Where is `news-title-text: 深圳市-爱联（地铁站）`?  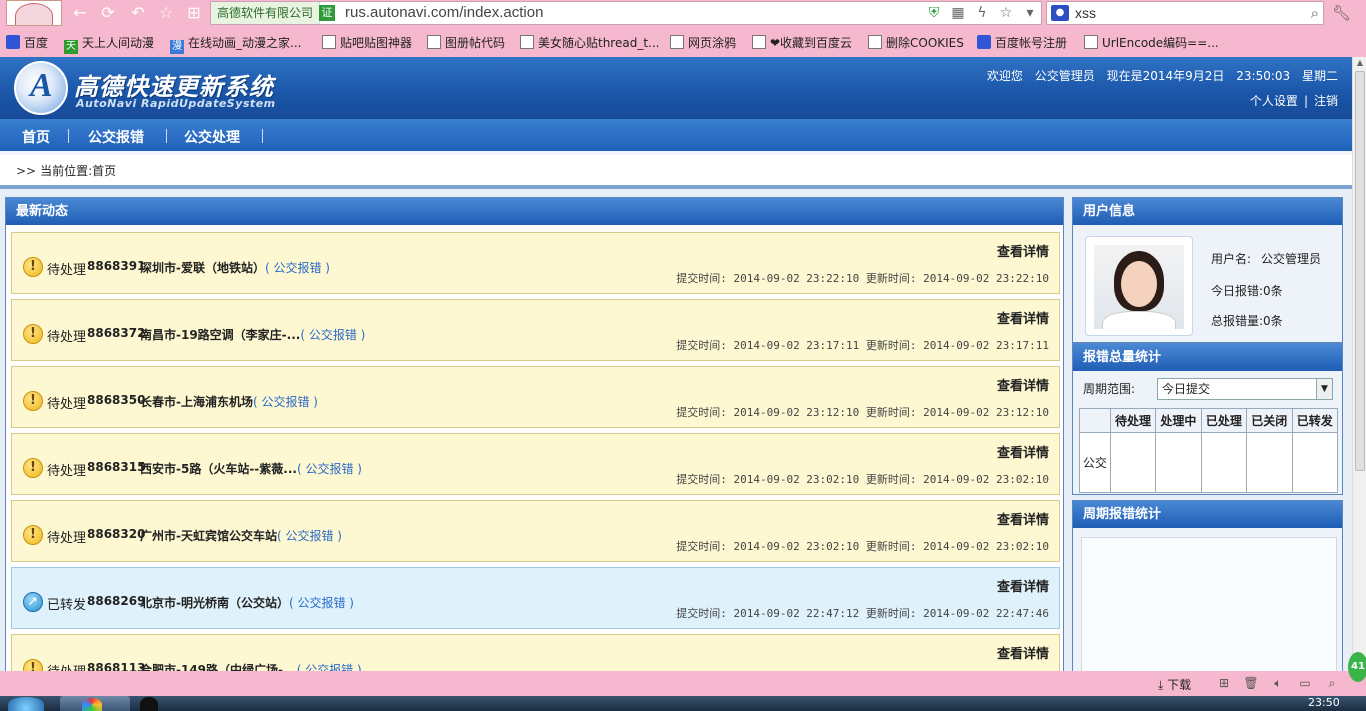 news-title-text: 深圳市-爱联（地铁站） is located at coordinates (202, 268).